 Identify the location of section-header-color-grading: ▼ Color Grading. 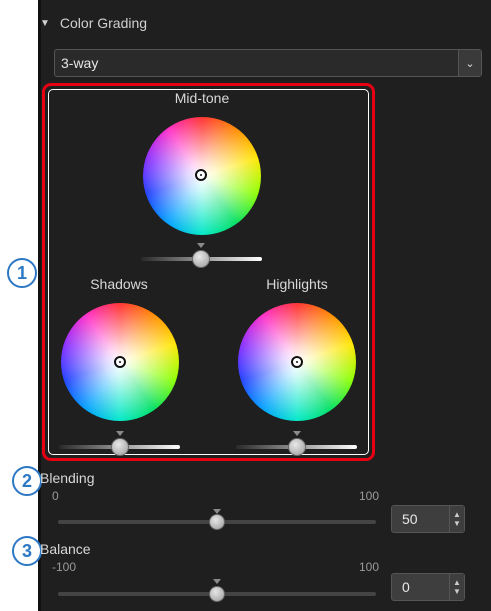
(93, 23).